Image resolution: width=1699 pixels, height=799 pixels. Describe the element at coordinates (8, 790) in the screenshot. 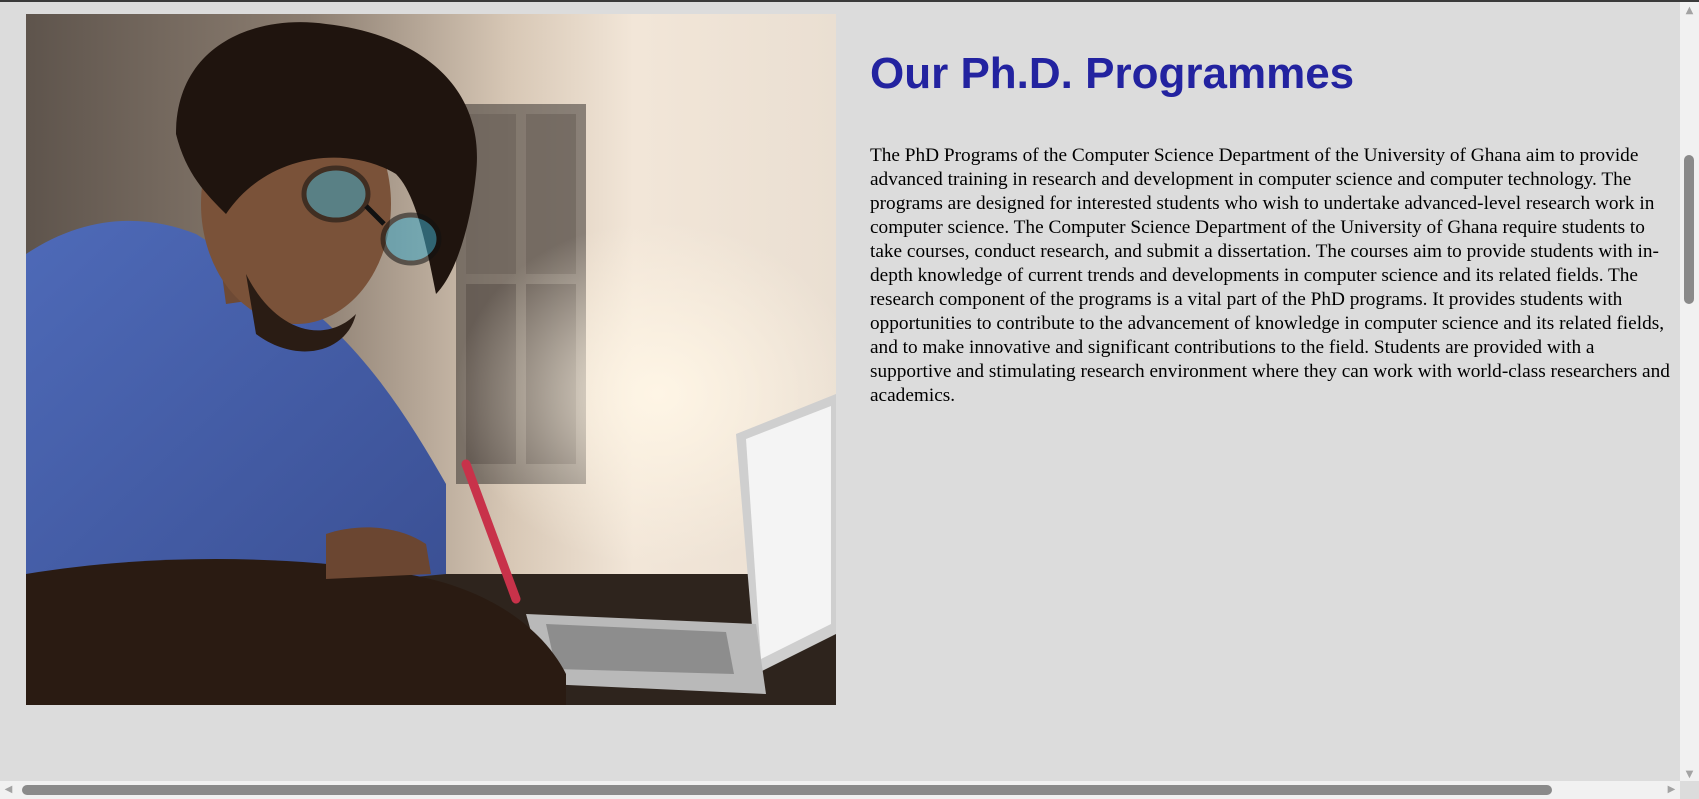

I see `scroll-left-icon: ◀` at that location.